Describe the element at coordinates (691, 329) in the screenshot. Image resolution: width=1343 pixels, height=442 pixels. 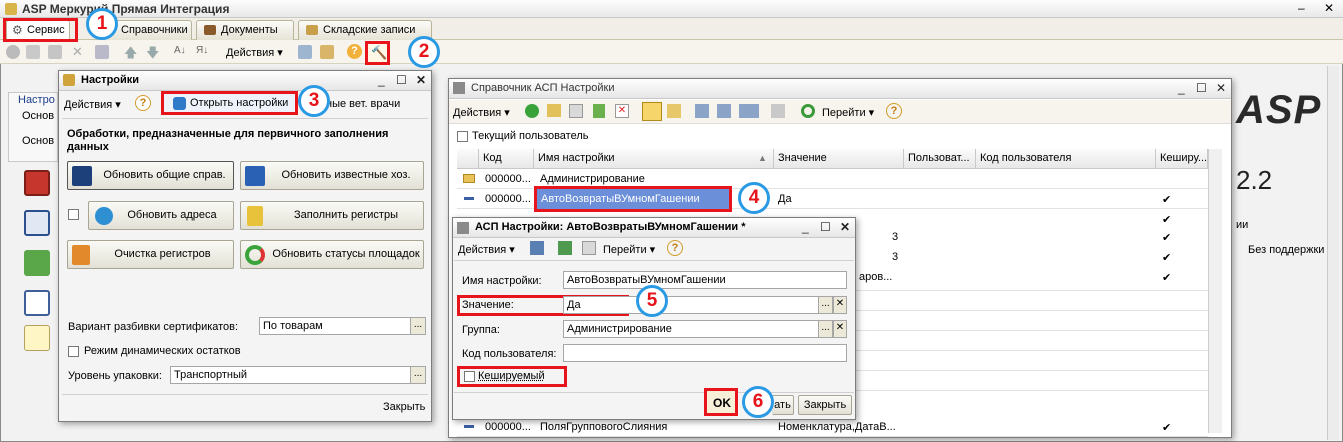
I see `group-field: Администрирование` at that location.